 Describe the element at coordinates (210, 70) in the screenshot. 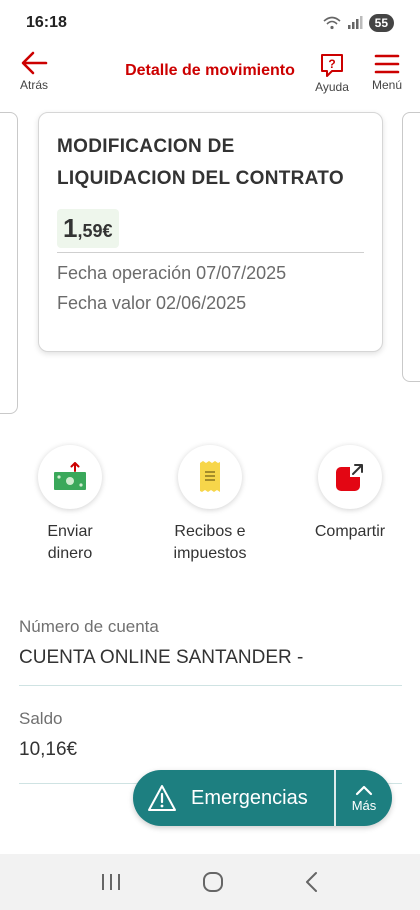

I see `page-title: Detalle de movimiento` at that location.